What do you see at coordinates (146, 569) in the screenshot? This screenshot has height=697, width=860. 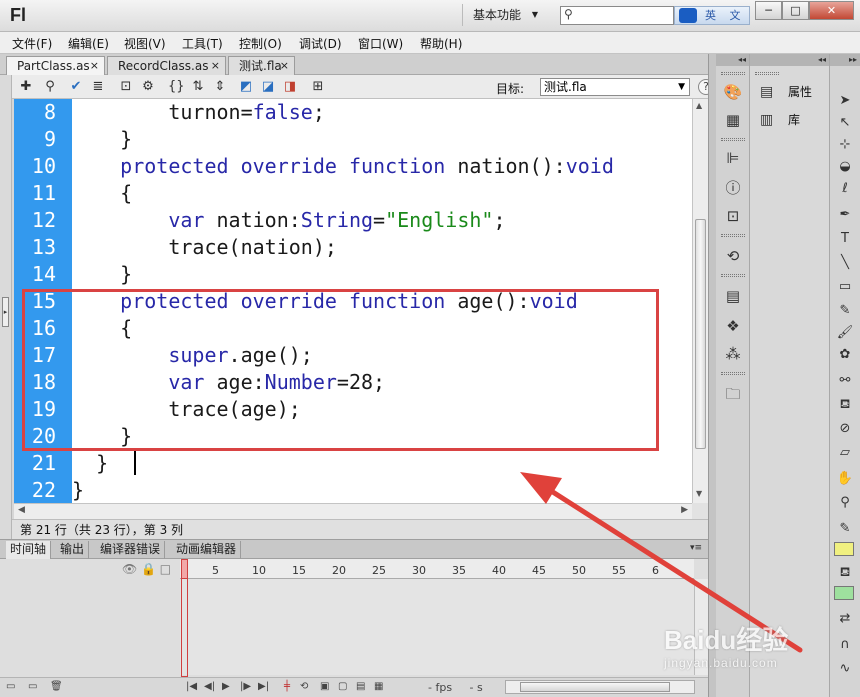 I see `timeline-layer-toggles: 👁 🔒 □` at bounding box center [146, 569].